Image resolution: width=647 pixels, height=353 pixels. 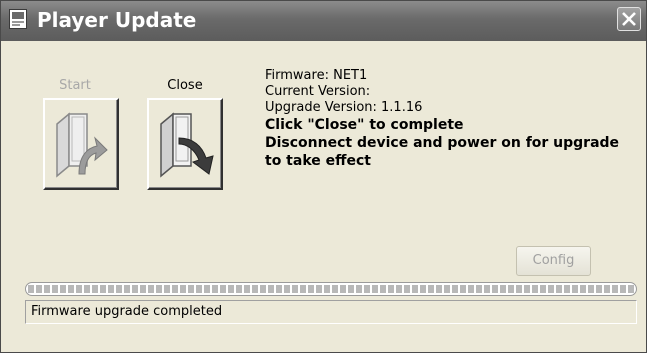 I want to click on start-label: Start, so click(x=75, y=85).